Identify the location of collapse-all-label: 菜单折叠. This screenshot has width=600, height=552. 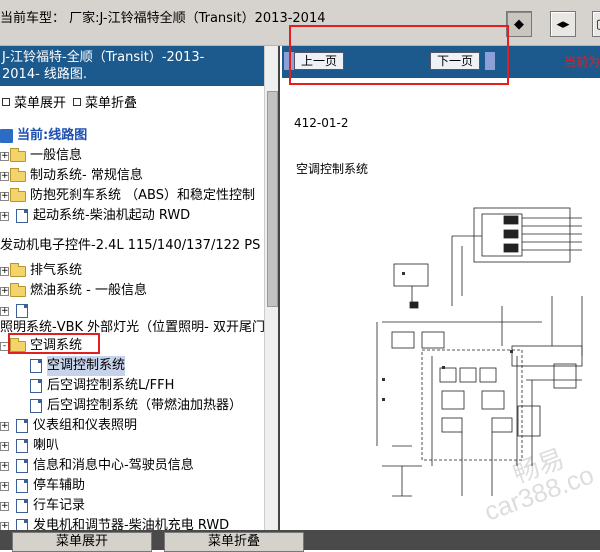
(111, 103).